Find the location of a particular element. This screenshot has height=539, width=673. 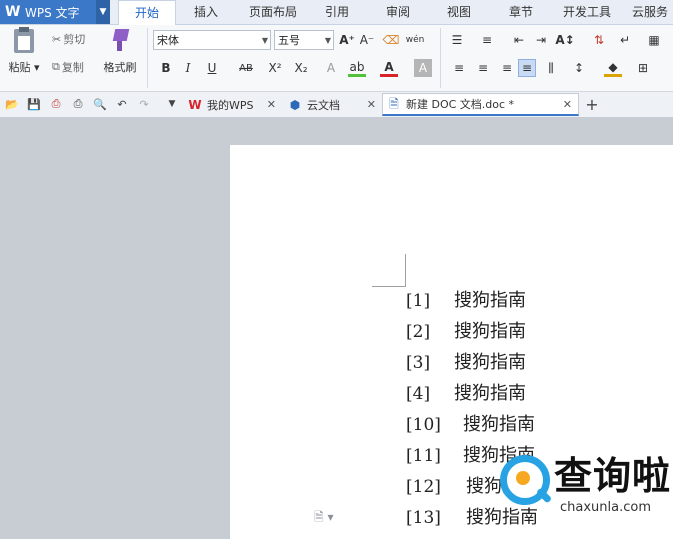

copy-label: 复制 is located at coordinates (72, 67).